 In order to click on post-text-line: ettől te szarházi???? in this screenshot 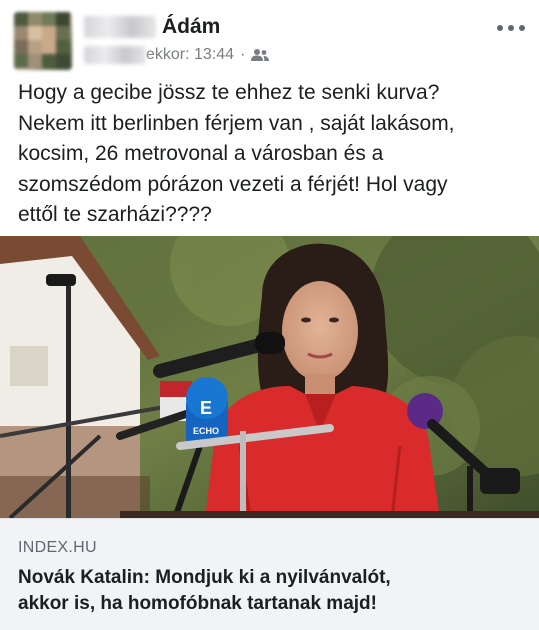, I will do `click(115, 214)`.